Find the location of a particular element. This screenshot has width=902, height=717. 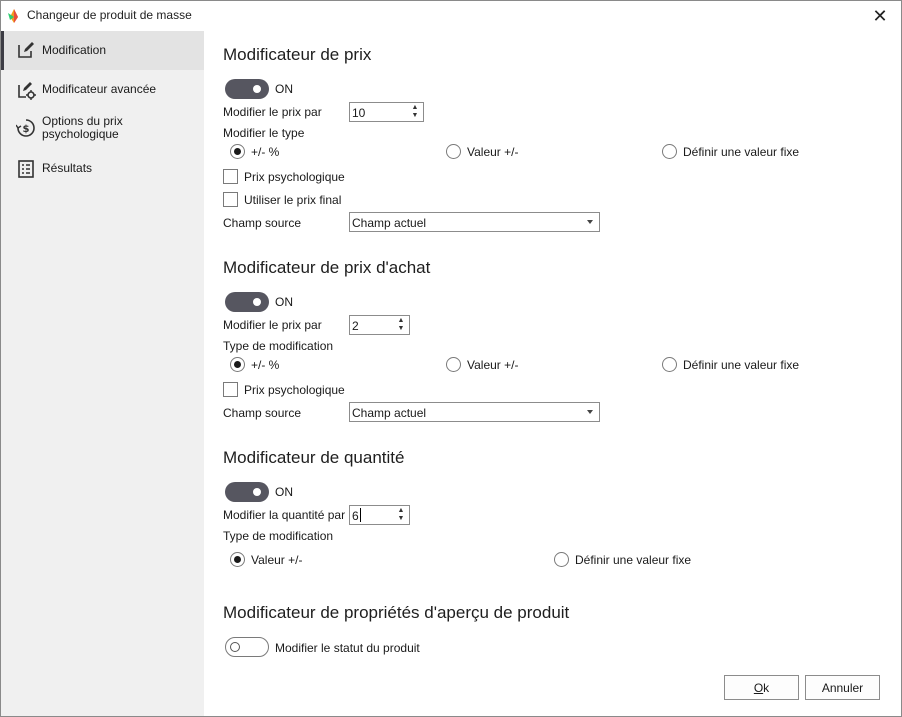

quantity-type-label: Type de modification is located at coordinates (278, 536).